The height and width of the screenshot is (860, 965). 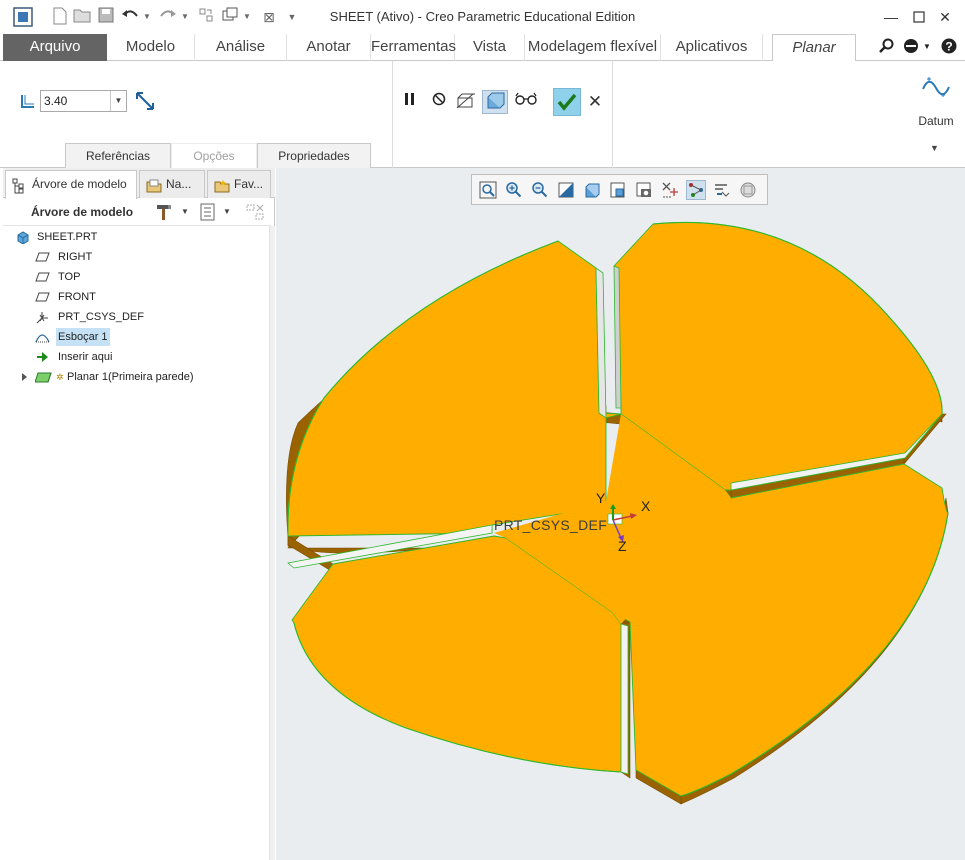 What do you see at coordinates (185, 211) in the screenshot?
I see `settings-dropdown-icon: ▼` at bounding box center [185, 211].